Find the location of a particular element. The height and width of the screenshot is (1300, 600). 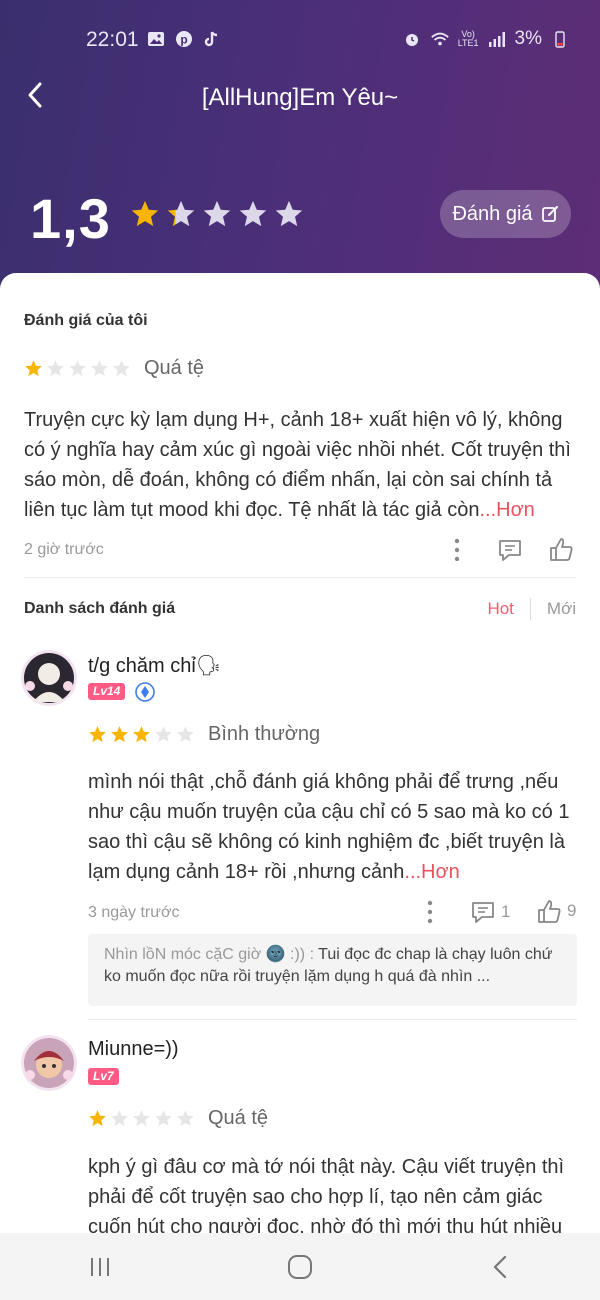

review-time: 3 ngày trước is located at coordinates (134, 912).